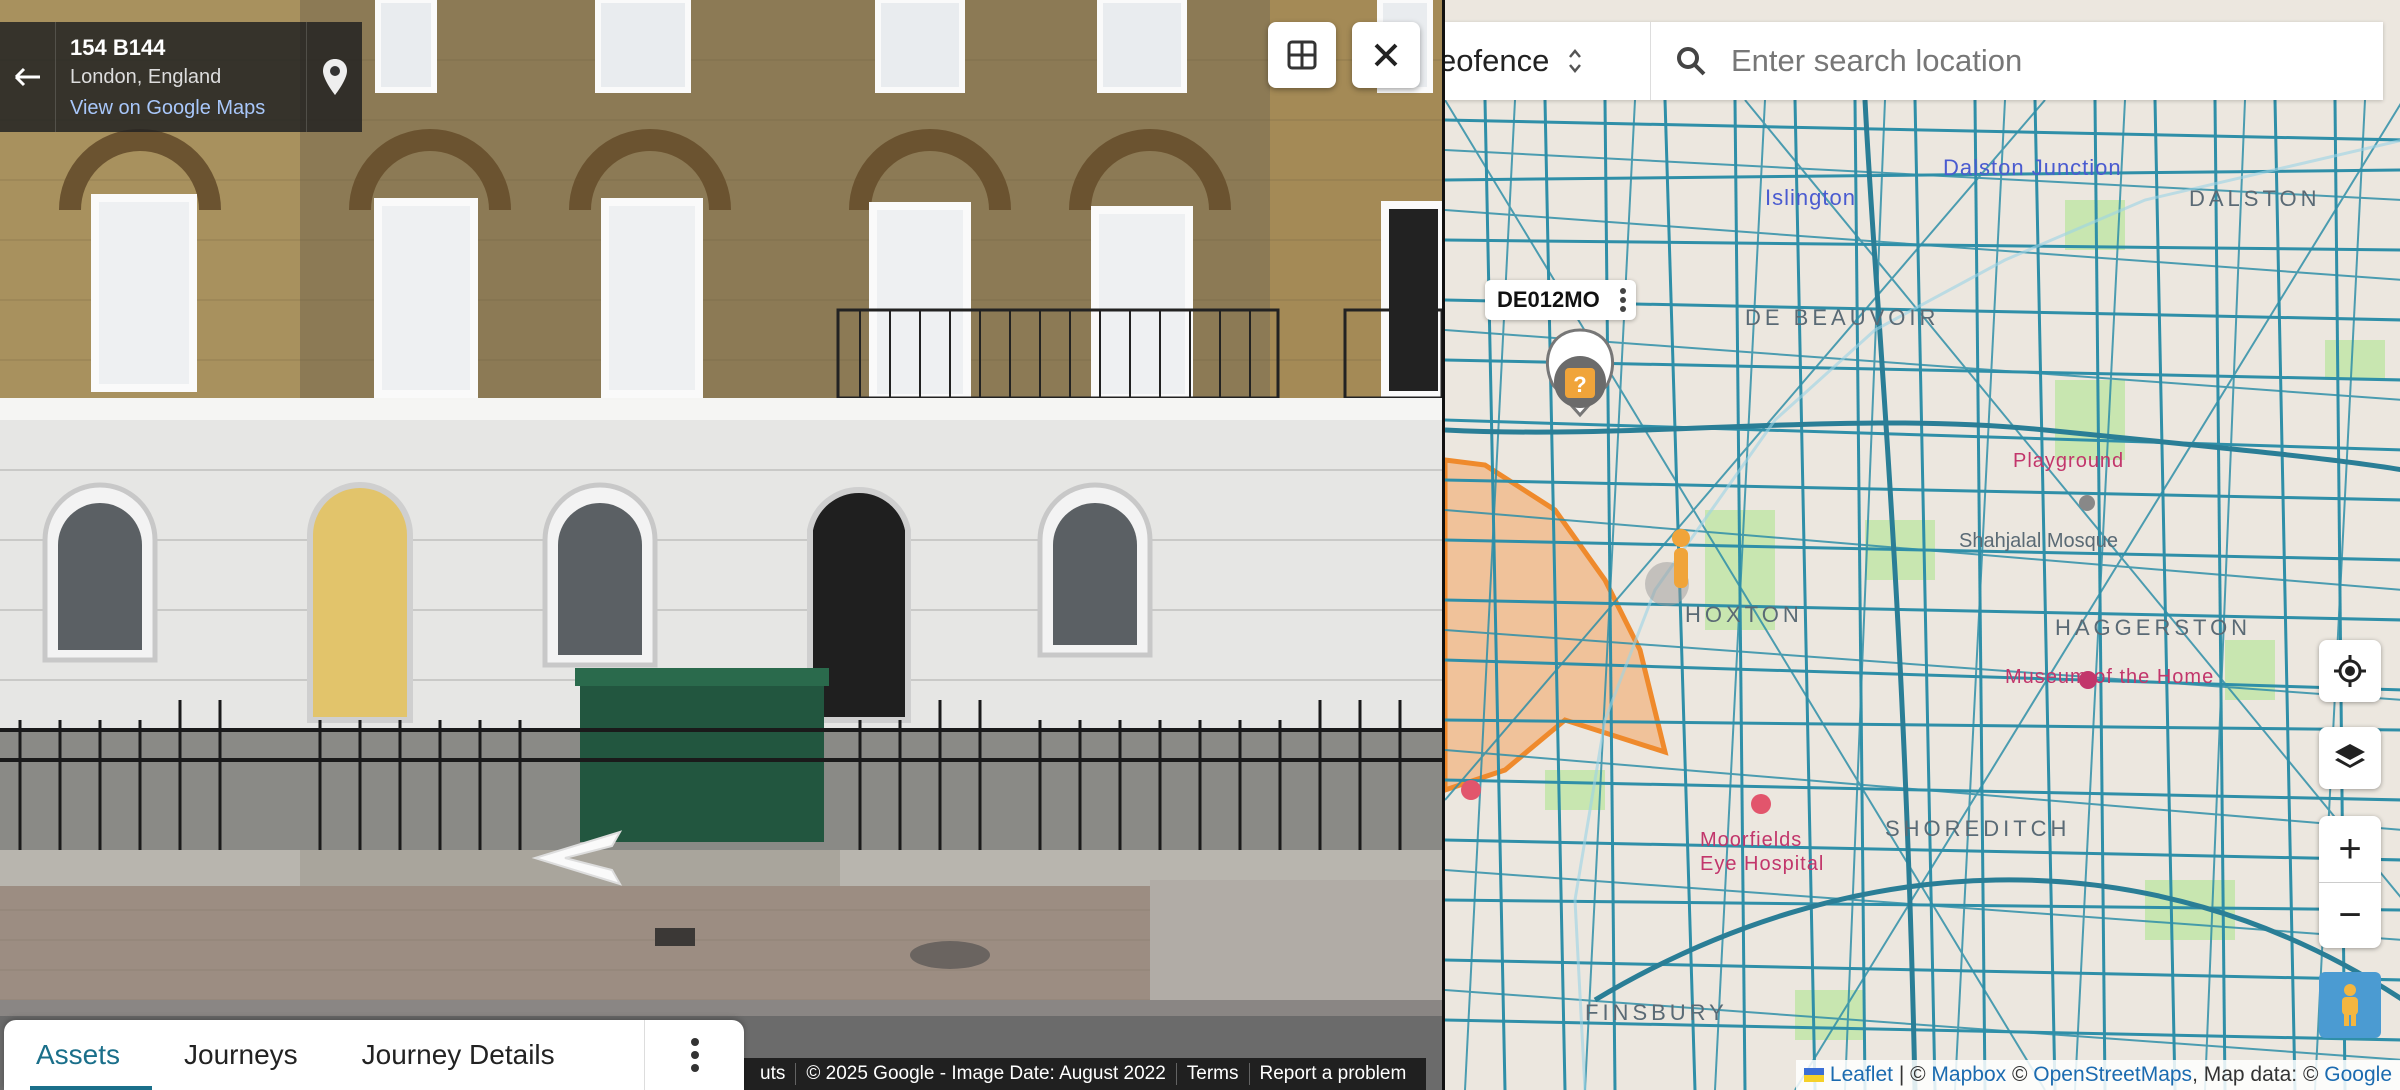  I want to click on area-label-islington: Islington, so click(1810, 197).